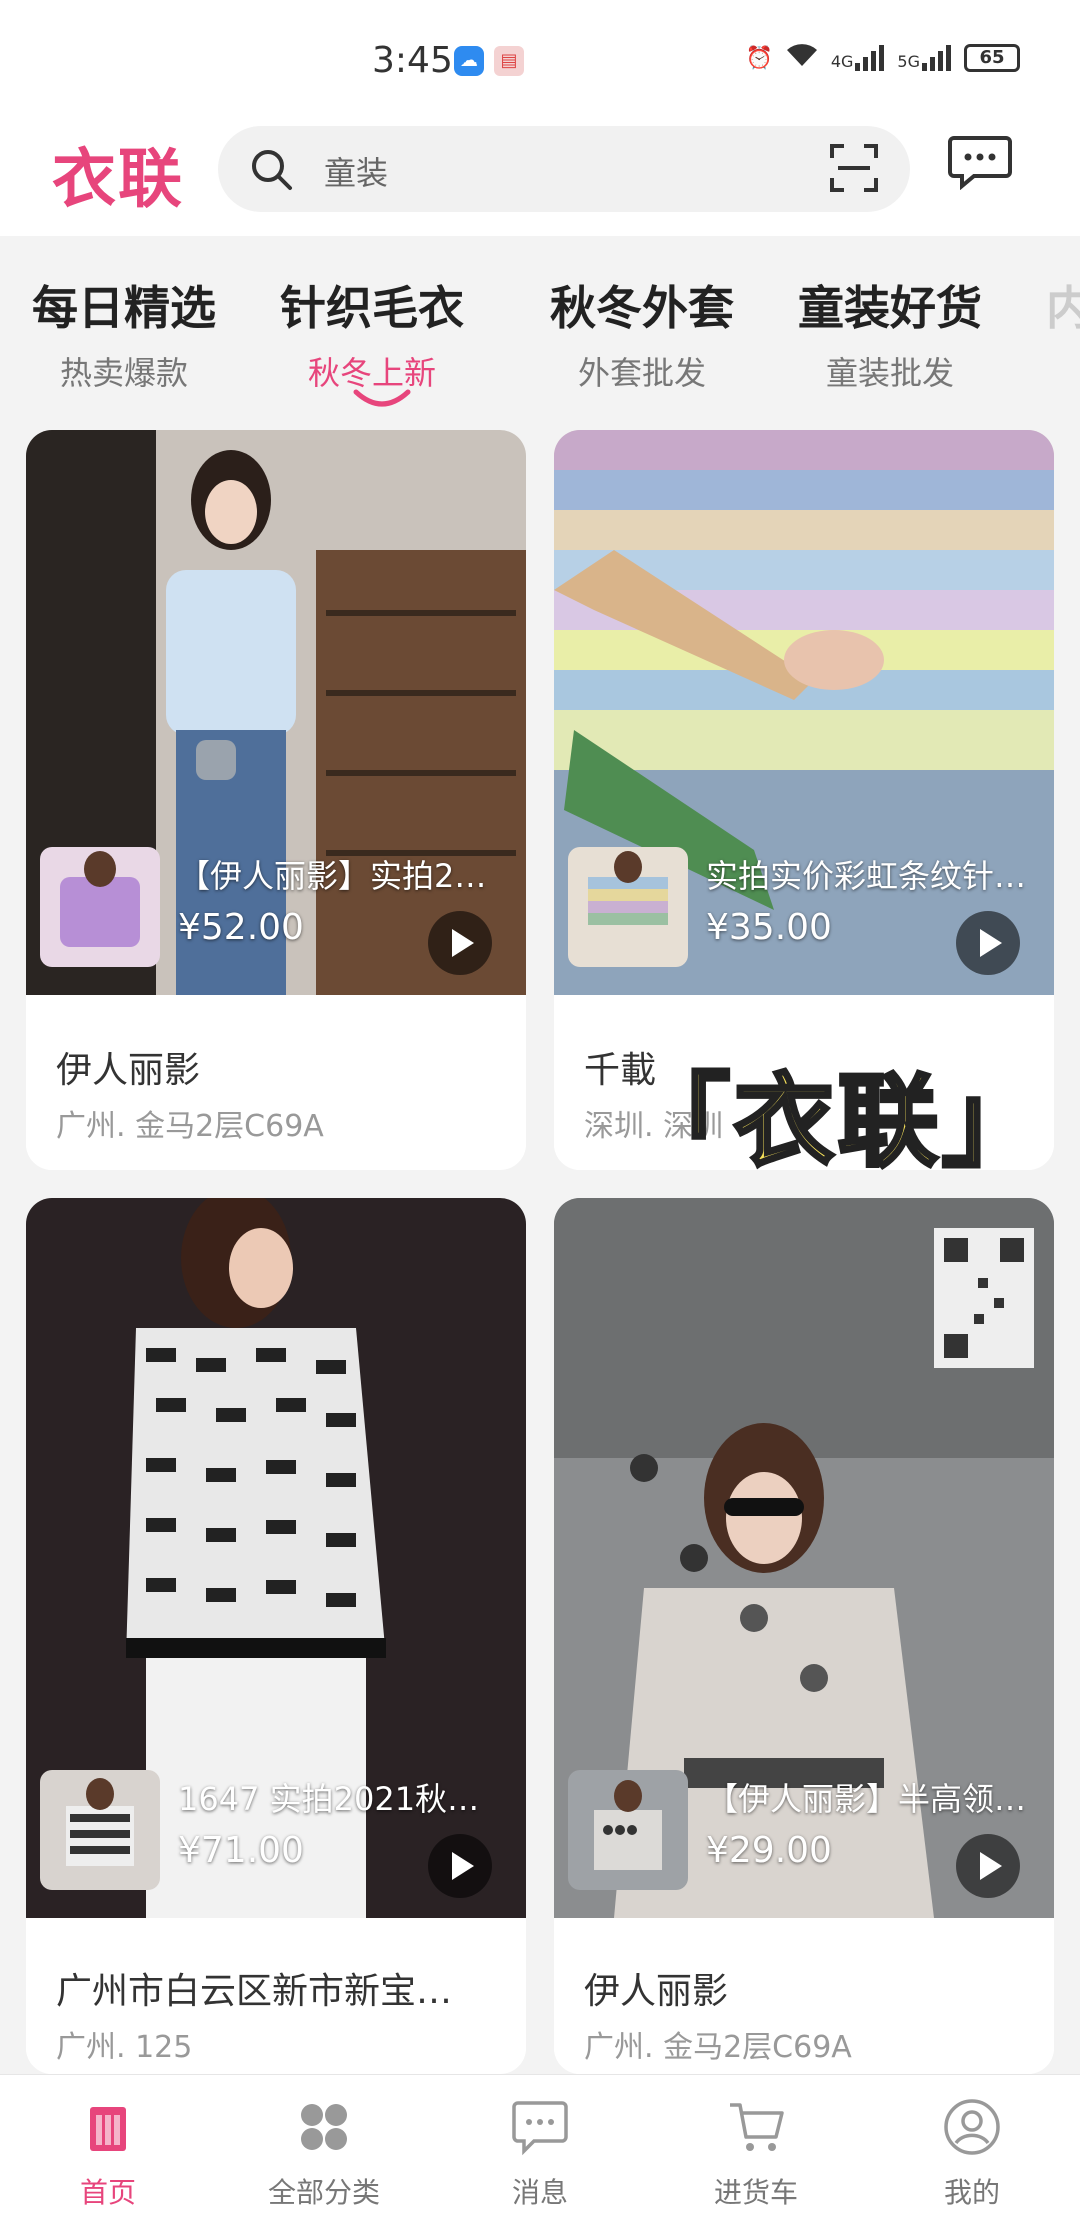  What do you see at coordinates (372, 308) in the screenshot?
I see `tab-title: 针织毛衣` at bounding box center [372, 308].